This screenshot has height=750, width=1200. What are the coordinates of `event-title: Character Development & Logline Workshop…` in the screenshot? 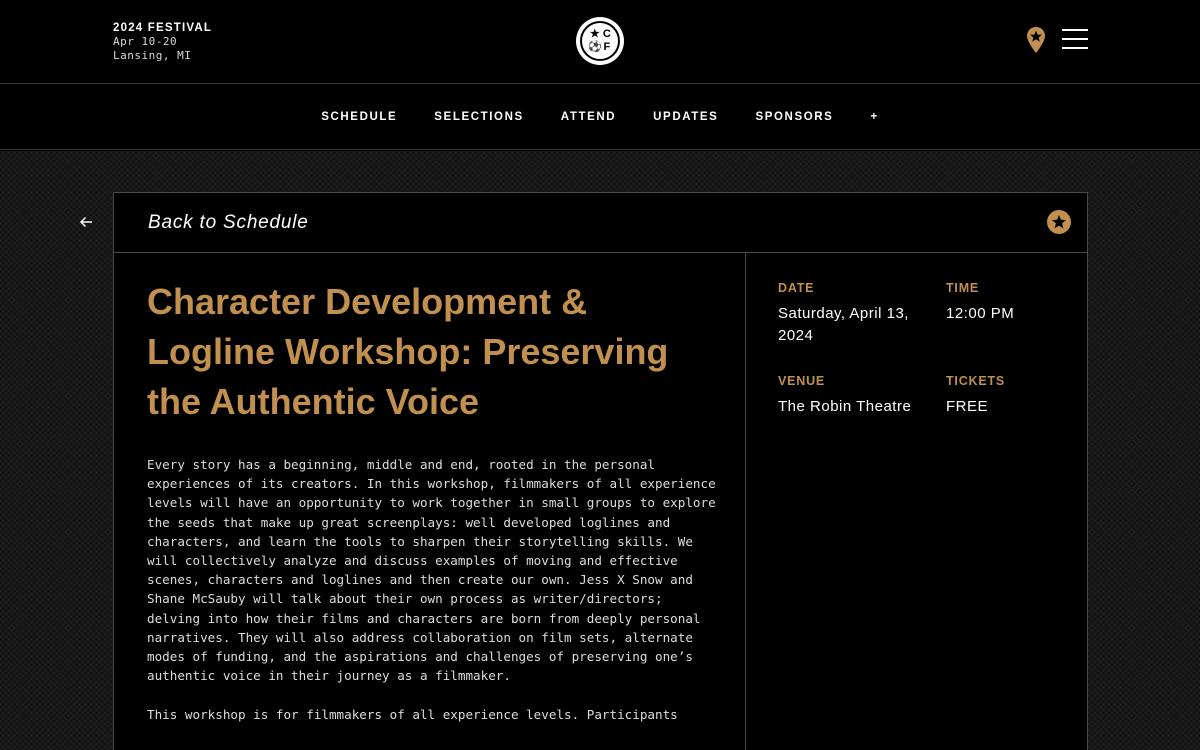 It's located at (408, 351).